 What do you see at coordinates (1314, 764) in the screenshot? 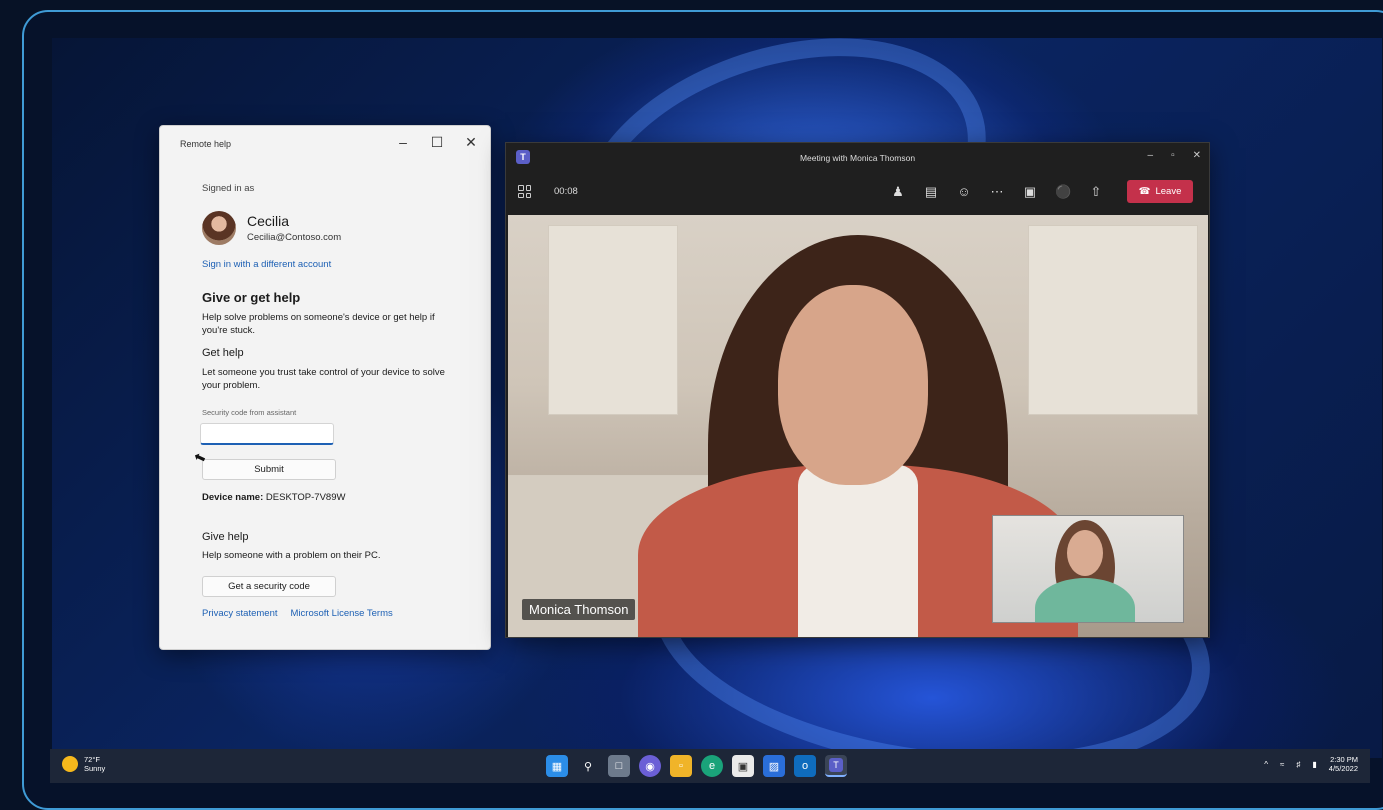
I see `battery-icon: ▮` at bounding box center [1314, 764].